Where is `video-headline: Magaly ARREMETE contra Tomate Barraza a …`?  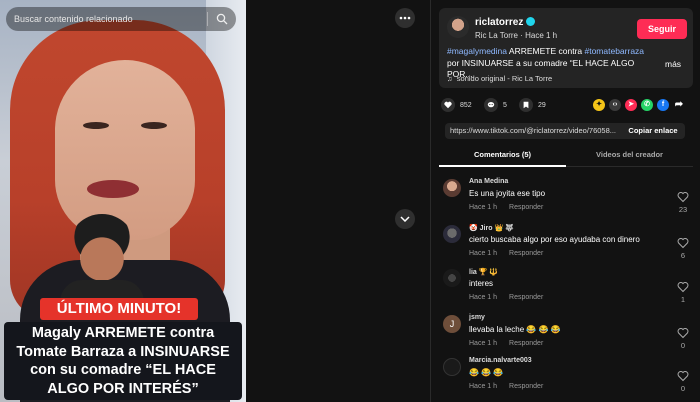 video-headline: Magaly ARREMETE contra Tomate Barraza a … is located at coordinates (123, 361).